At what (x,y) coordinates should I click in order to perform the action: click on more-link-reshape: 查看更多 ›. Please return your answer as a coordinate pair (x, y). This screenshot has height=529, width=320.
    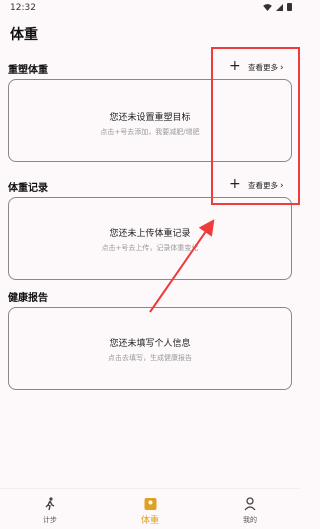
    Looking at the image, I should click on (266, 67).